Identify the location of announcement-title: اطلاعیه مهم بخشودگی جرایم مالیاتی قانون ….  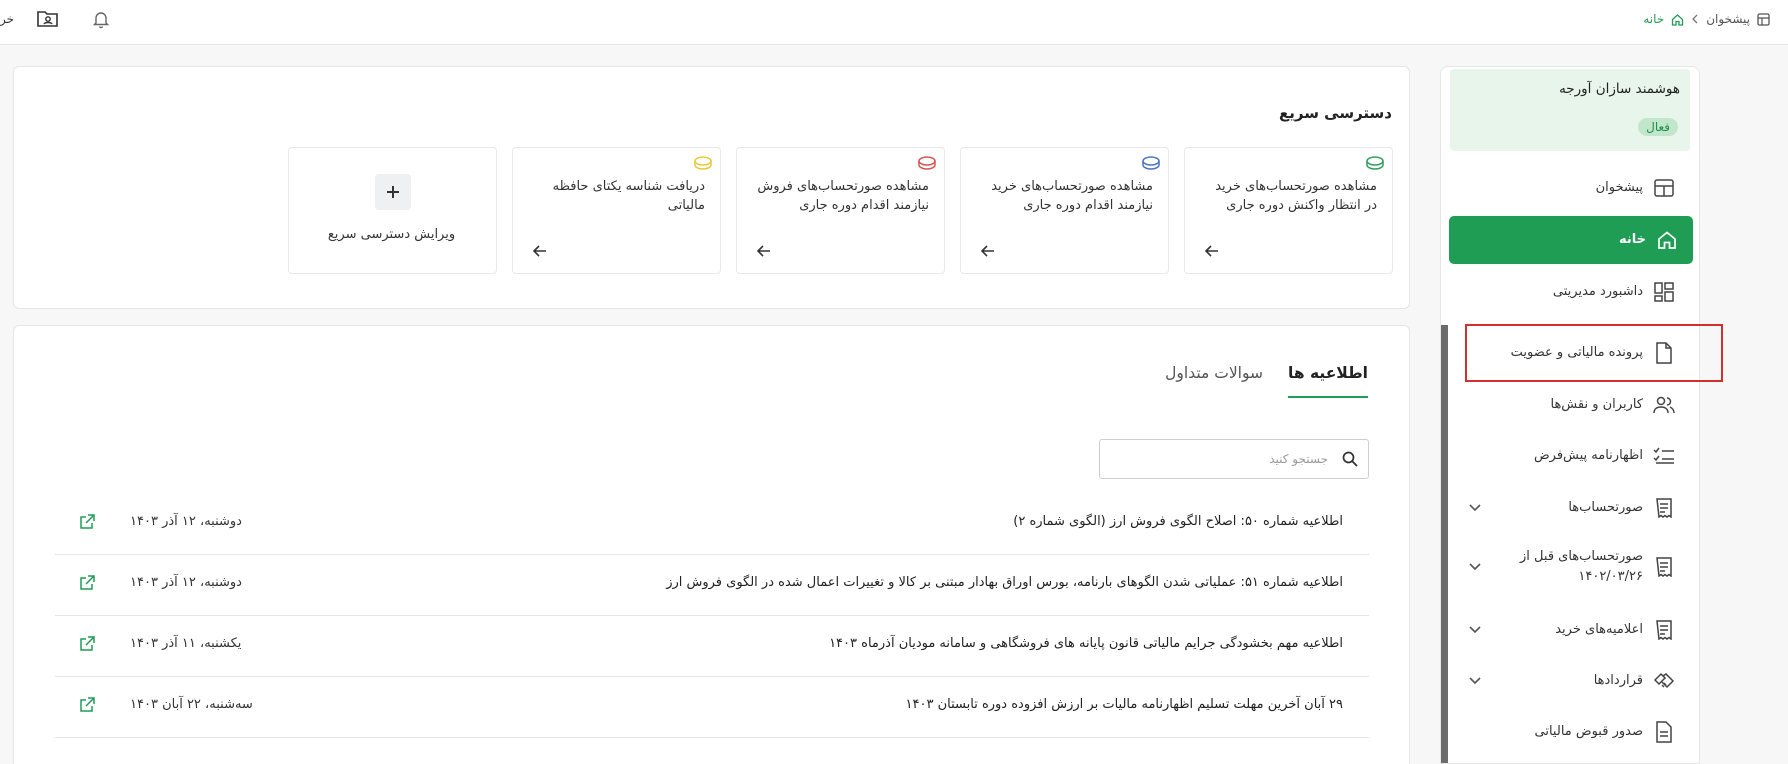
(1086, 643).